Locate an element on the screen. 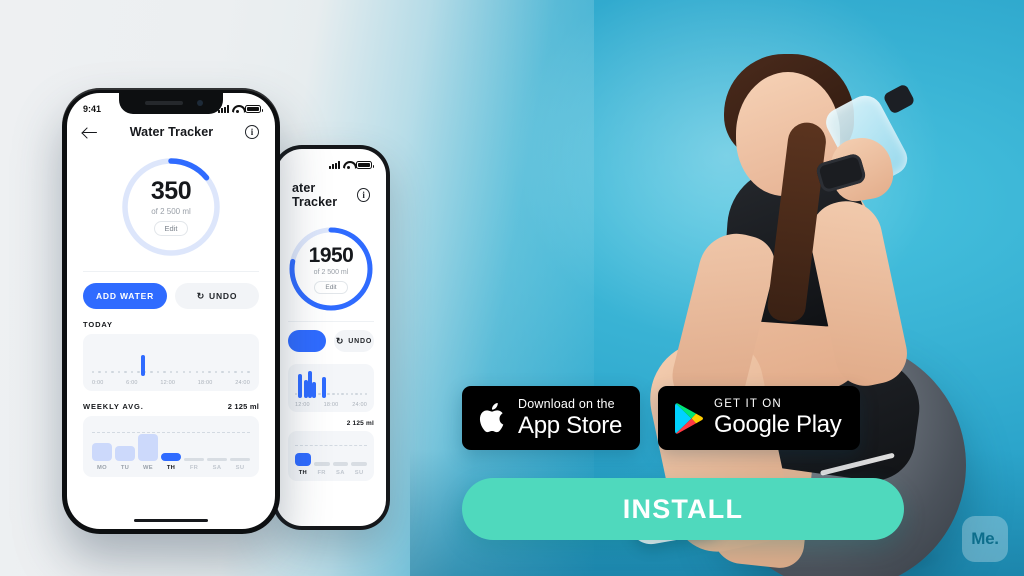 Image resolution: width=1024 pixels, height=576 pixels. weekly-bar-column: TH is located at coordinates (303, 456).